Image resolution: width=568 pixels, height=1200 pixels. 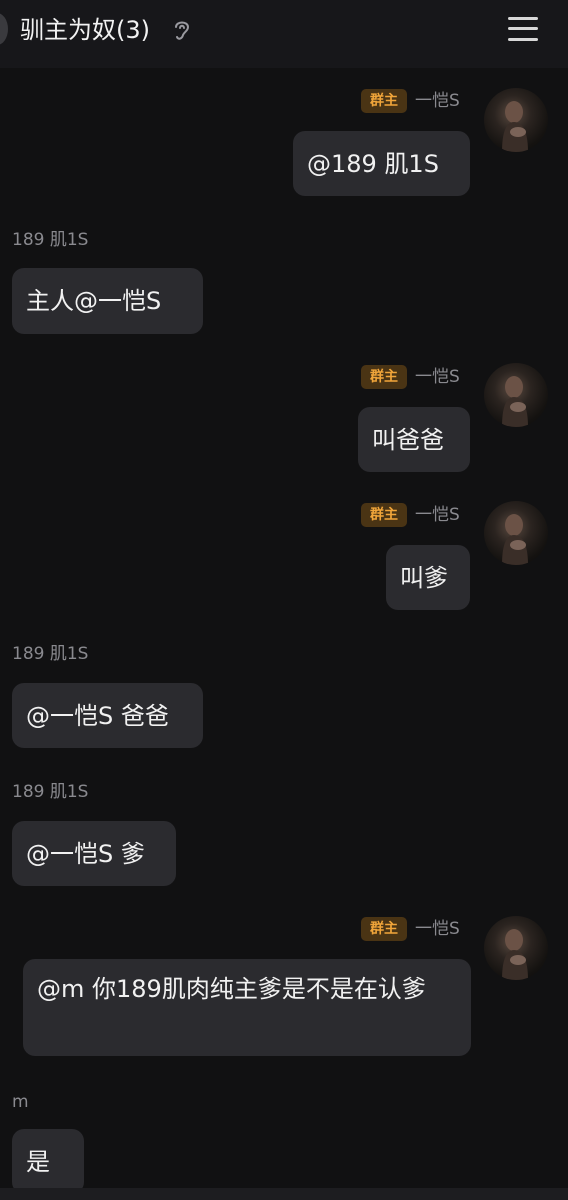 I want to click on message-bubble: 主人@一恺S, so click(x=107, y=301).